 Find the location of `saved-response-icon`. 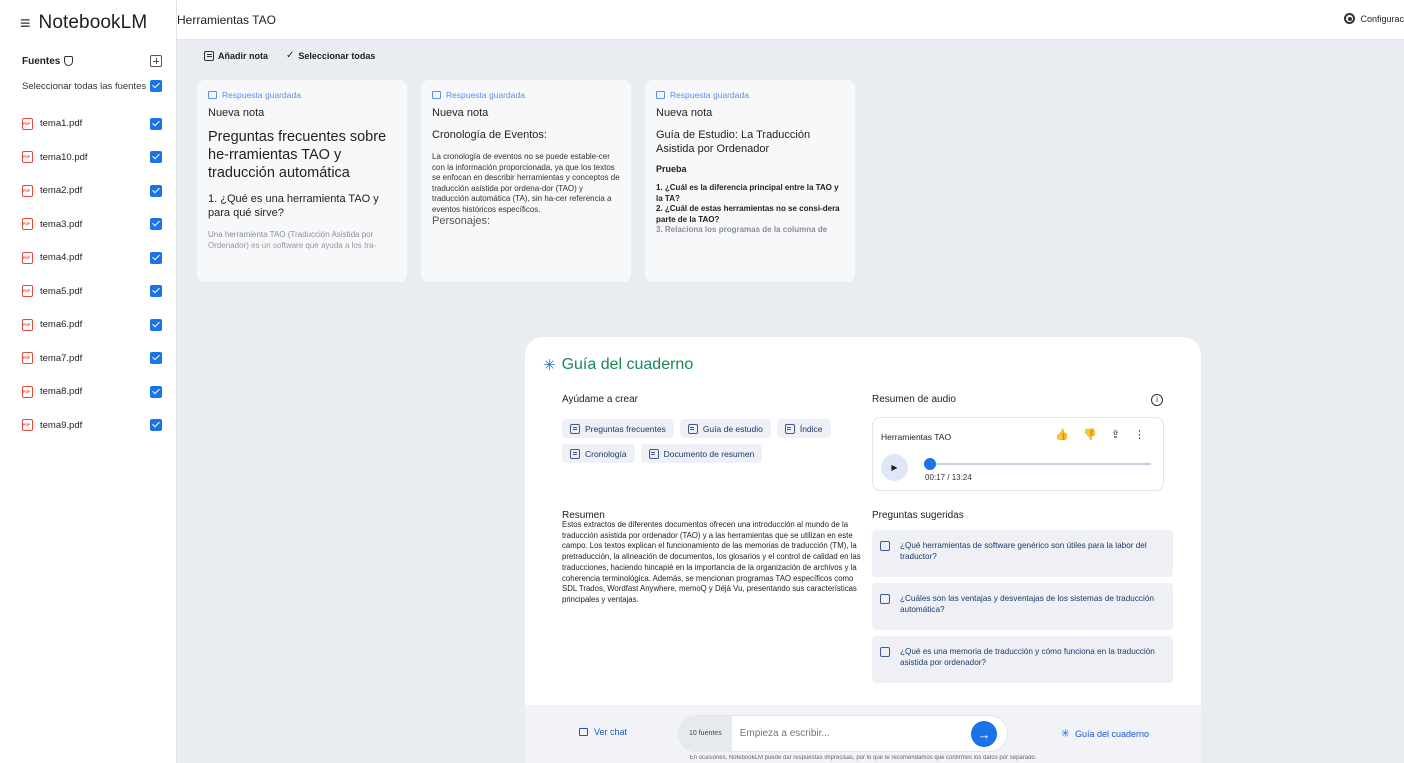

saved-response-icon is located at coordinates (436, 95).